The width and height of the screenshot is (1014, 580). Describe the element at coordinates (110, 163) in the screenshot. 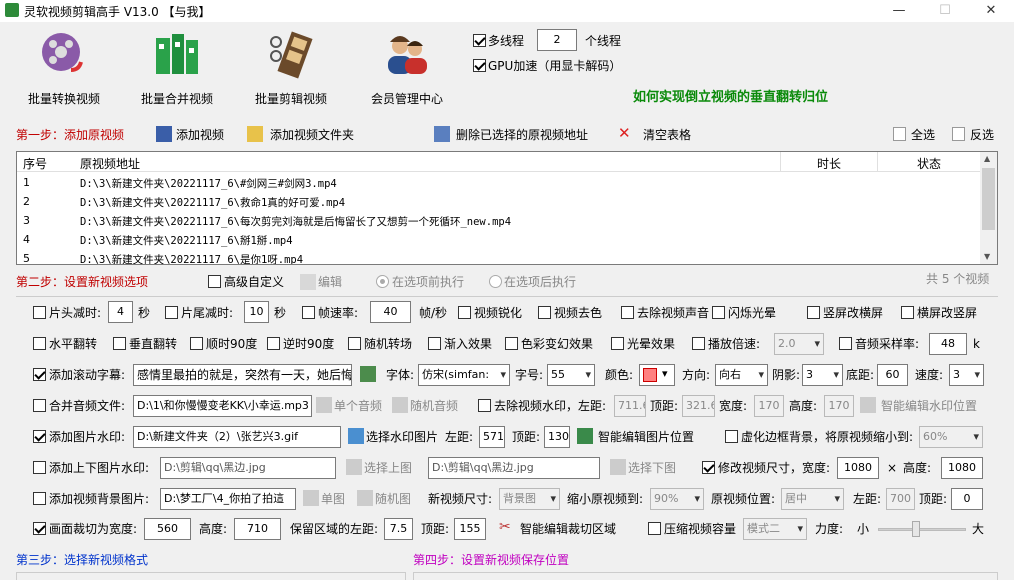

I see `col-path: 原视频地址` at that location.